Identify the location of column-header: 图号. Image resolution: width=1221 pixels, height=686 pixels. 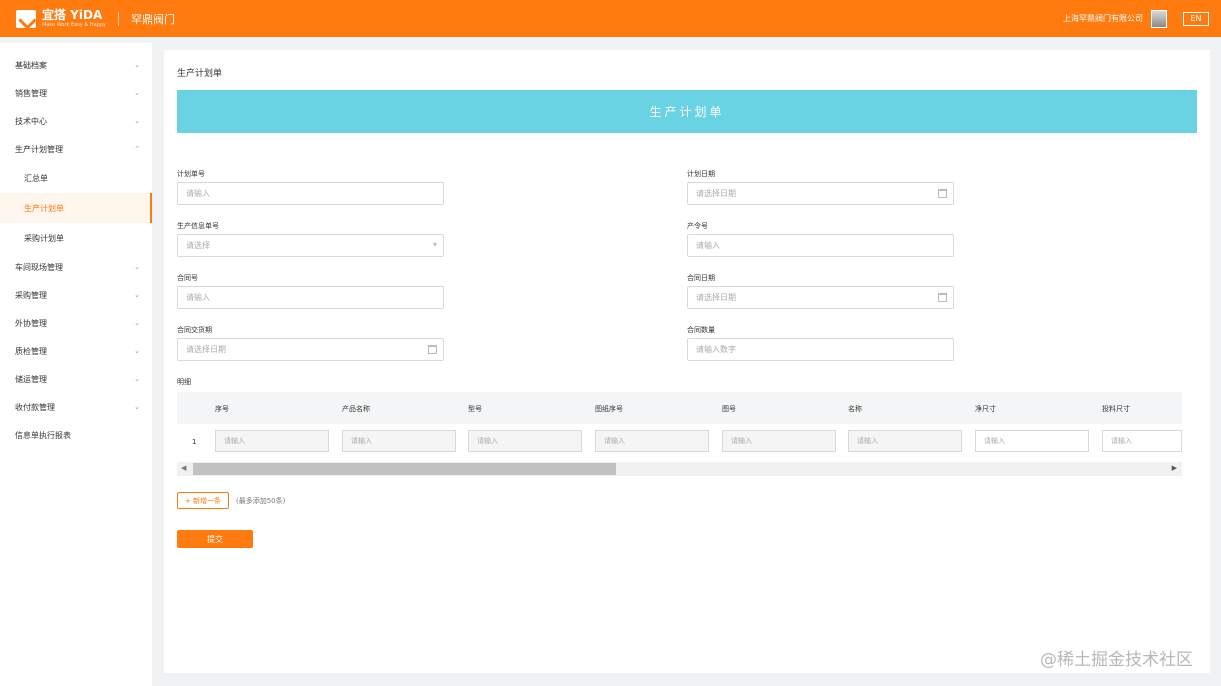
(729, 409).